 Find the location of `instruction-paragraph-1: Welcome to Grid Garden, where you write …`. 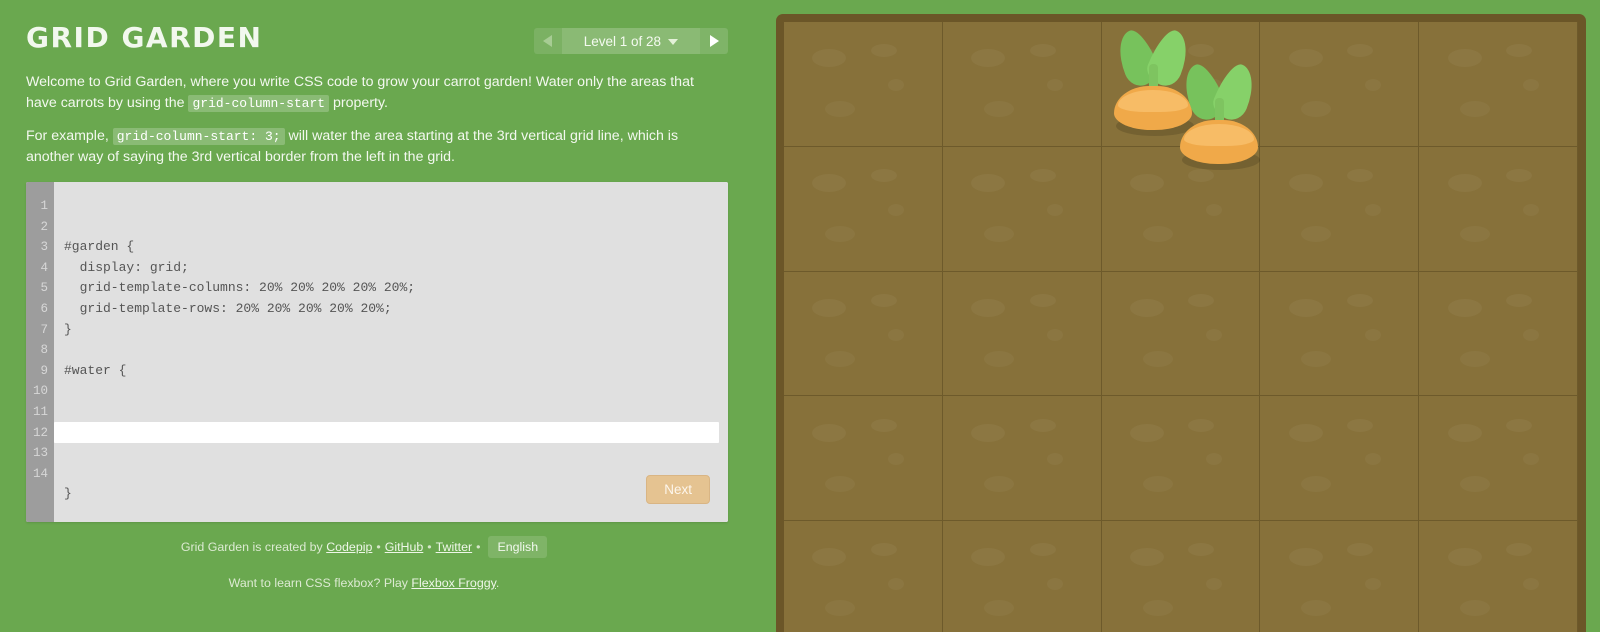

instruction-paragraph-1: Welcome to Grid Garden, where you write … is located at coordinates (377, 93).